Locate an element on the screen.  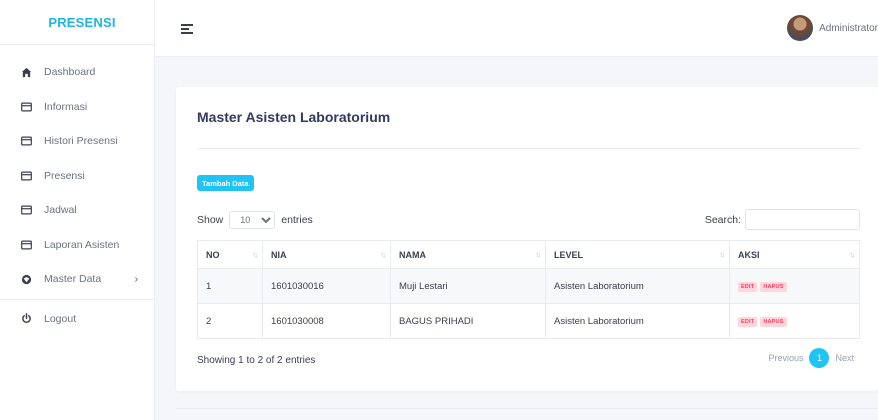
sidebar-item-logout: Logout is located at coordinates (77, 319).